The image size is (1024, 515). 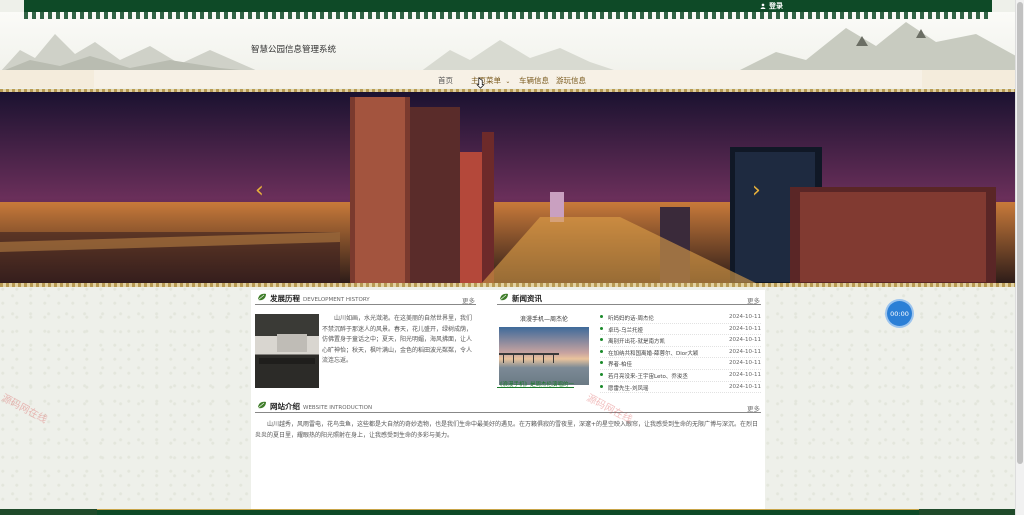 I want to click on mountain-art-right, so click(x=876, y=47).